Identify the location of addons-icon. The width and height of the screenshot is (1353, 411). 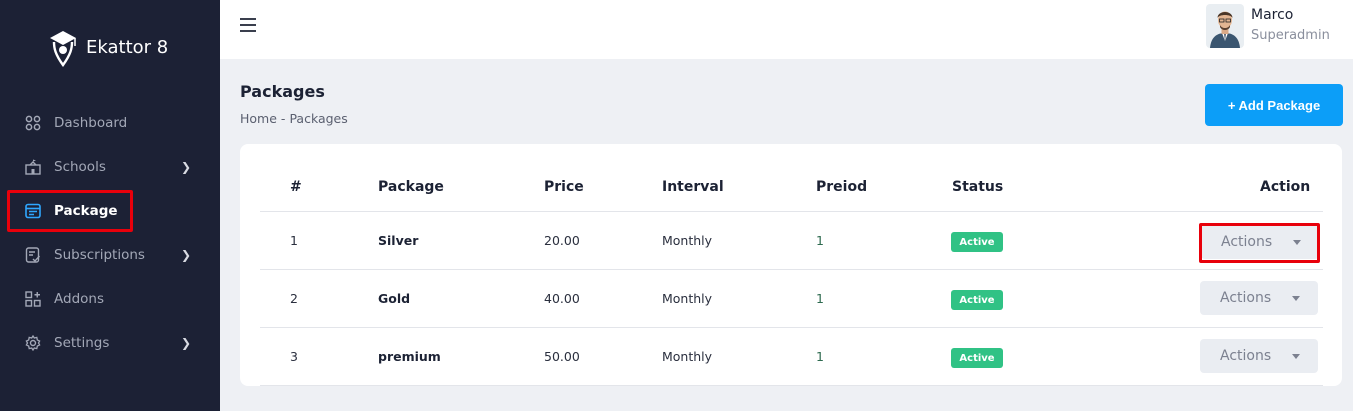
(33, 299).